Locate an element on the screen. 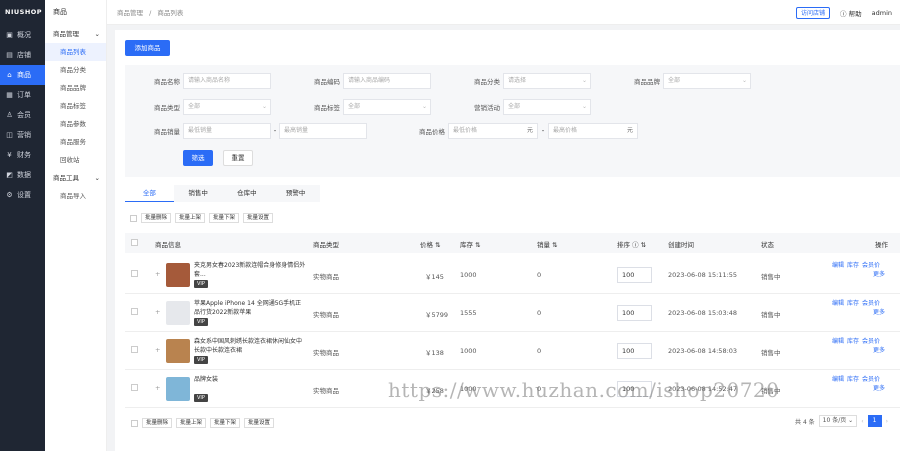  subnav-item-1: 商品分类 is located at coordinates (75, 70).